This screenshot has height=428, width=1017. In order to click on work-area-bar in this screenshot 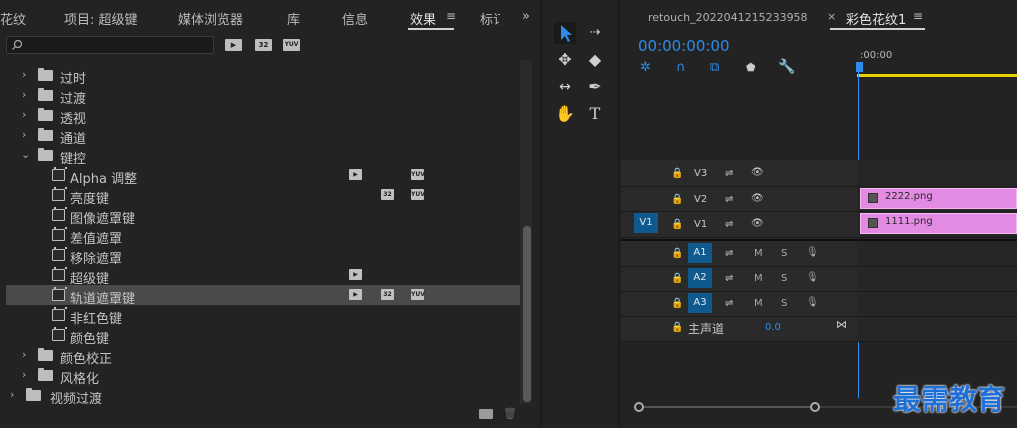, I will do `click(937, 75)`.